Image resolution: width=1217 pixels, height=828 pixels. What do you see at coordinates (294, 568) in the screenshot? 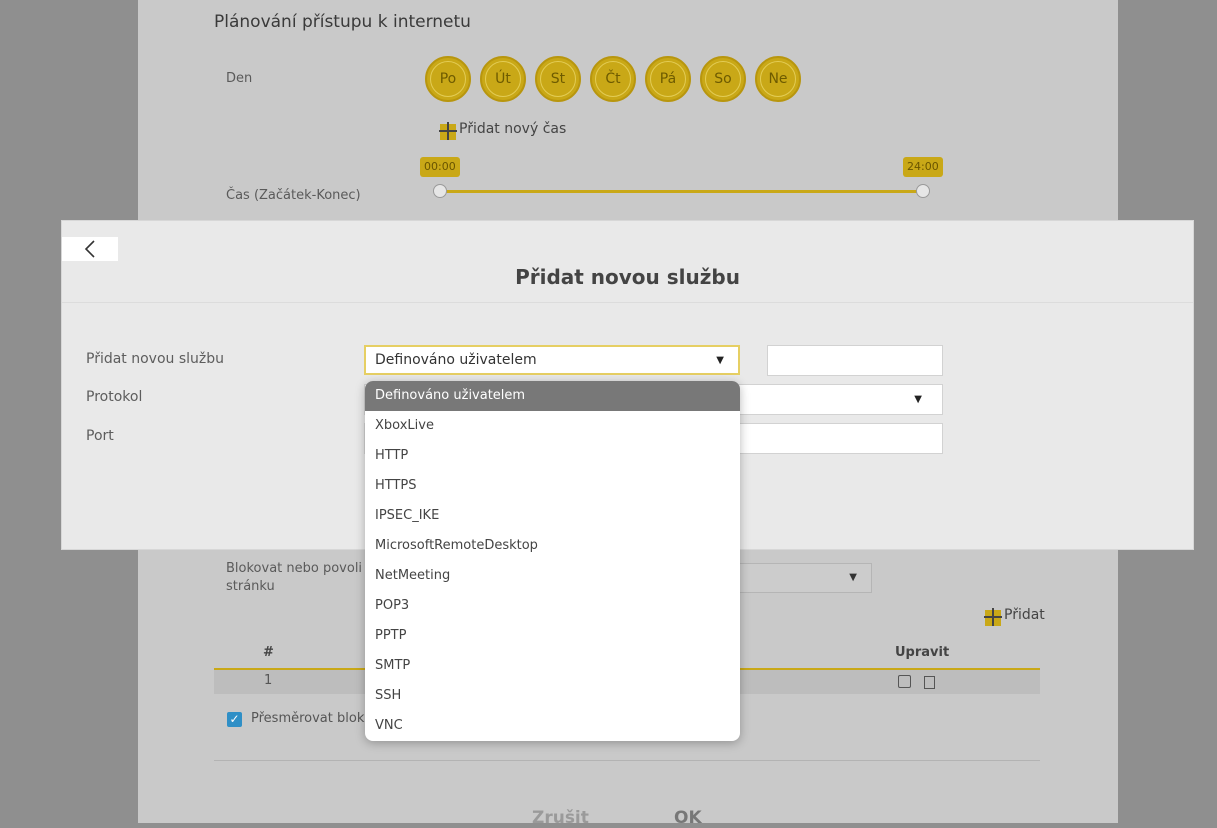
I see `block-label: Blokovat nebo povoli` at bounding box center [294, 568].